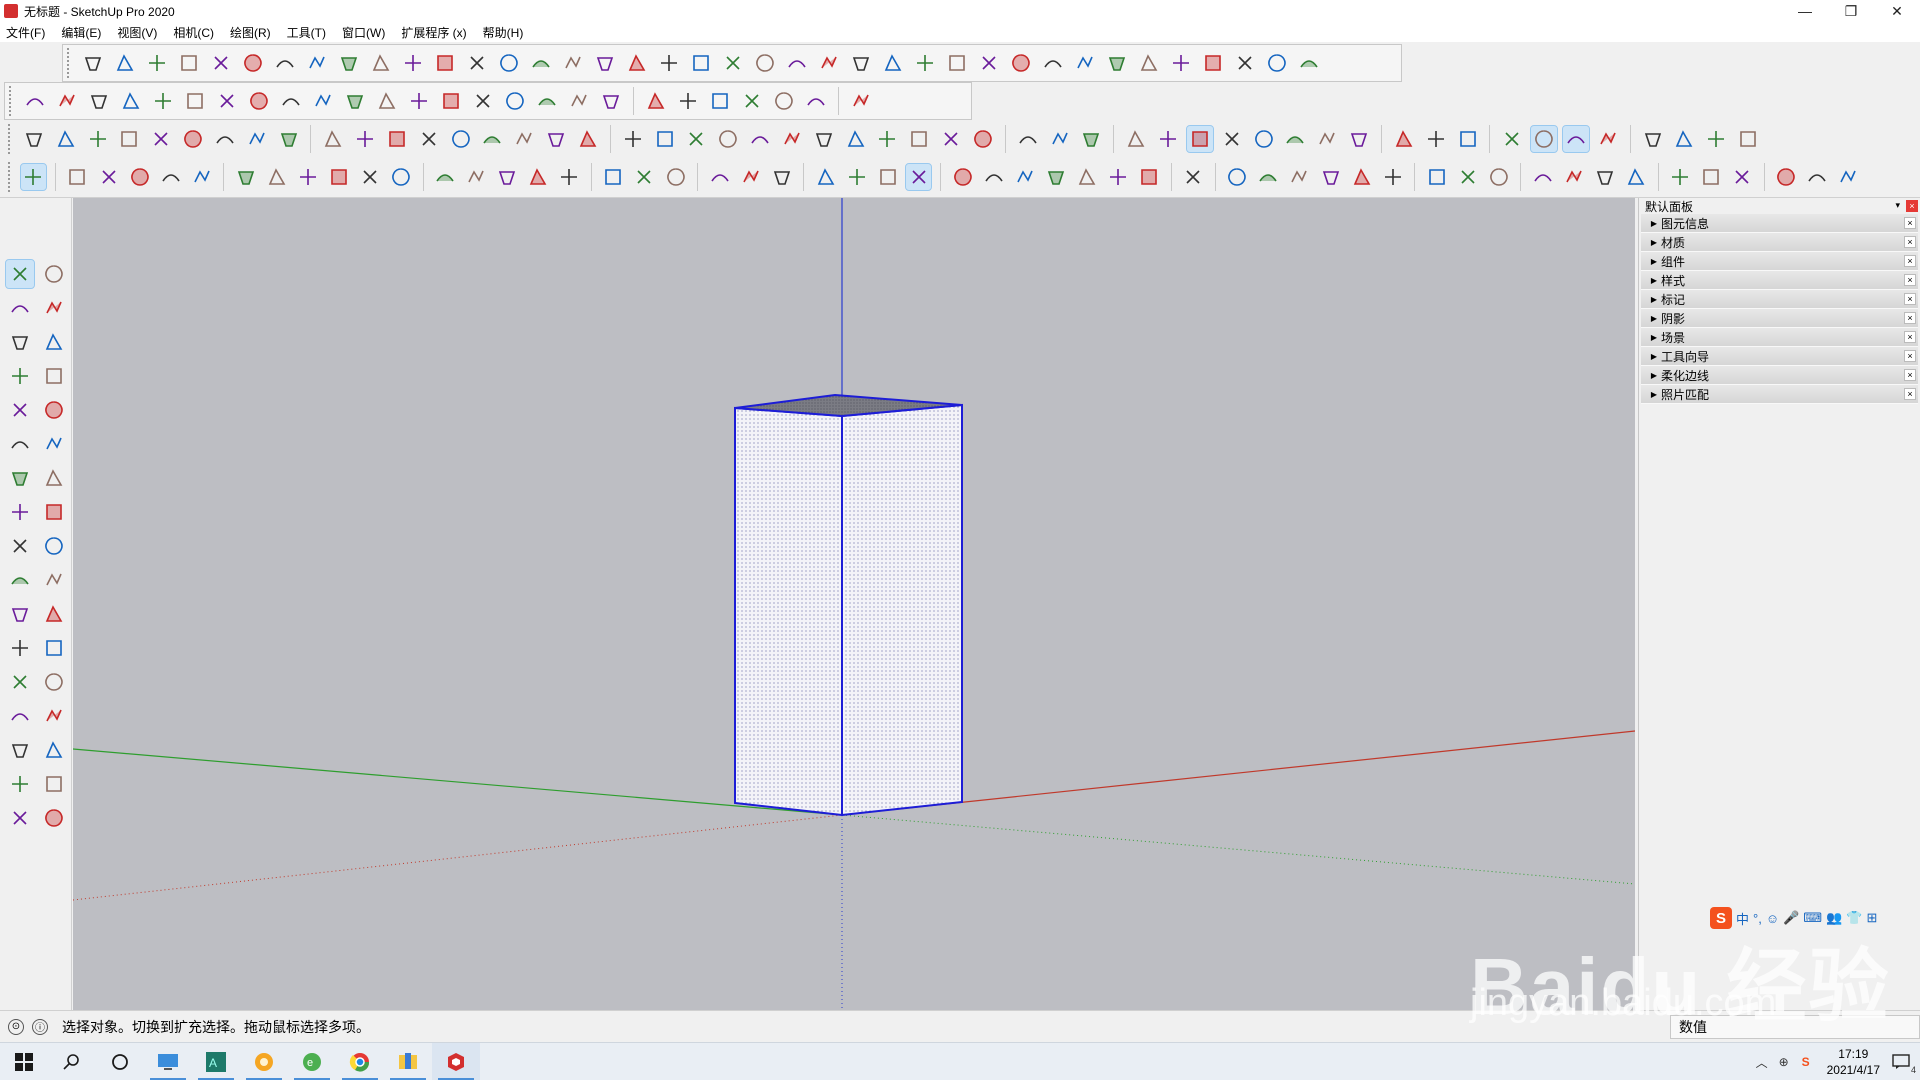 Image resolution: width=1920 pixels, height=1080 pixels. What do you see at coordinates (363, 32) in the screenshot?
I see `menu-window: 窗口(W)` at bounding box center [363, 32].